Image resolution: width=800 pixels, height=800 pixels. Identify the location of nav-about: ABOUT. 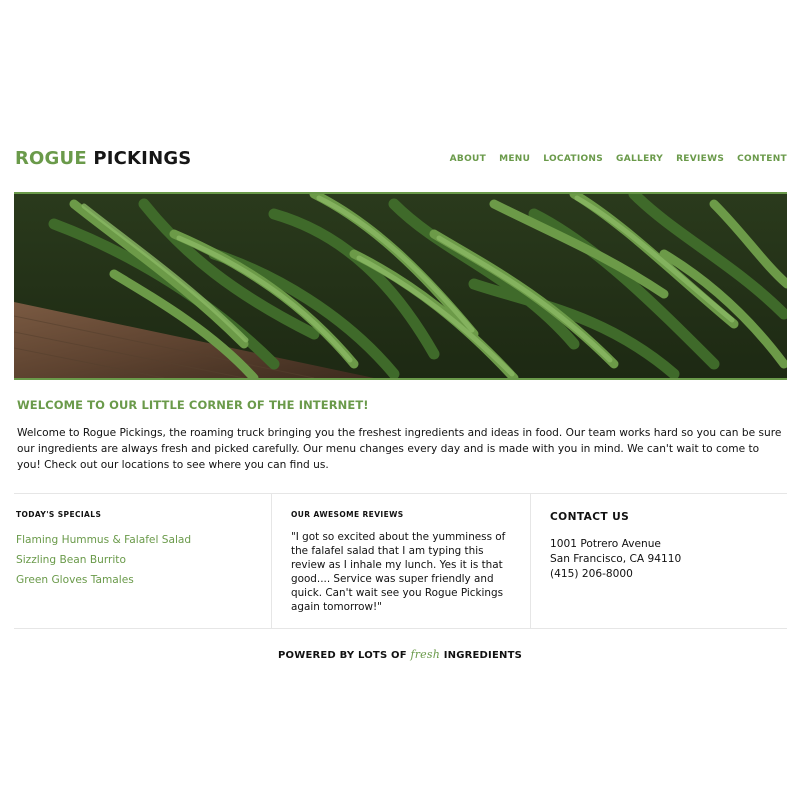
(468, 159).